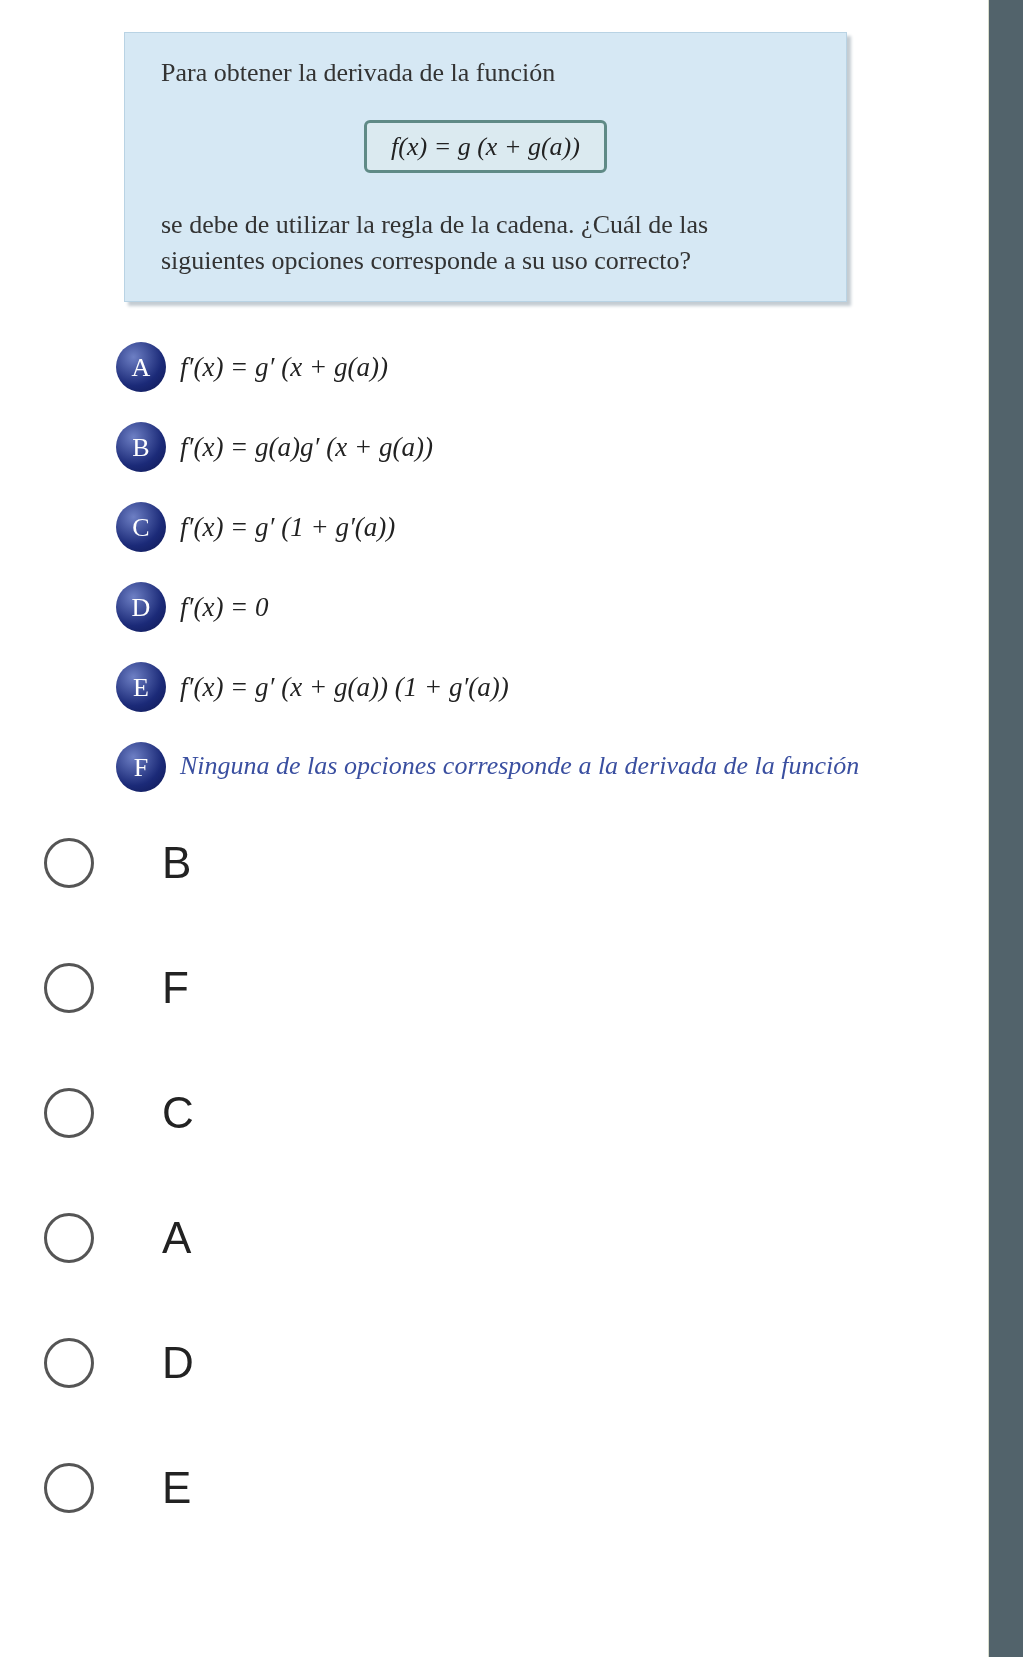 The width and height of the screenshot is (1023, 1657). Describe the element at coordinates (177, 863) in the screenshot. I see `answer-label: B` at that location.